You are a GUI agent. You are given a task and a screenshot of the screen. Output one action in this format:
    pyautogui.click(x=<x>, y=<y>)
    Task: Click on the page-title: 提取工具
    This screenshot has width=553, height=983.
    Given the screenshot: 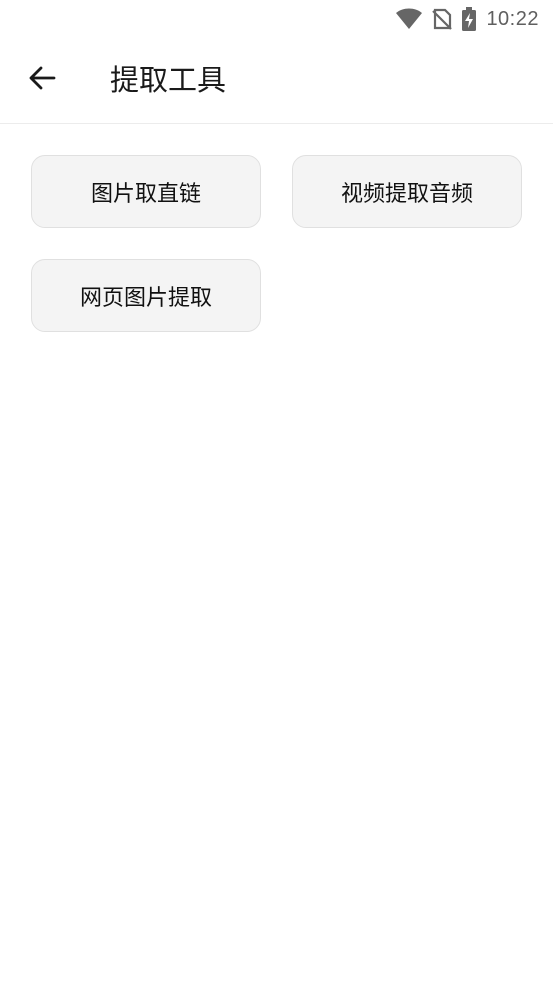 What is the action you would take?
    pyautogui.click(x=168, y=80)
    